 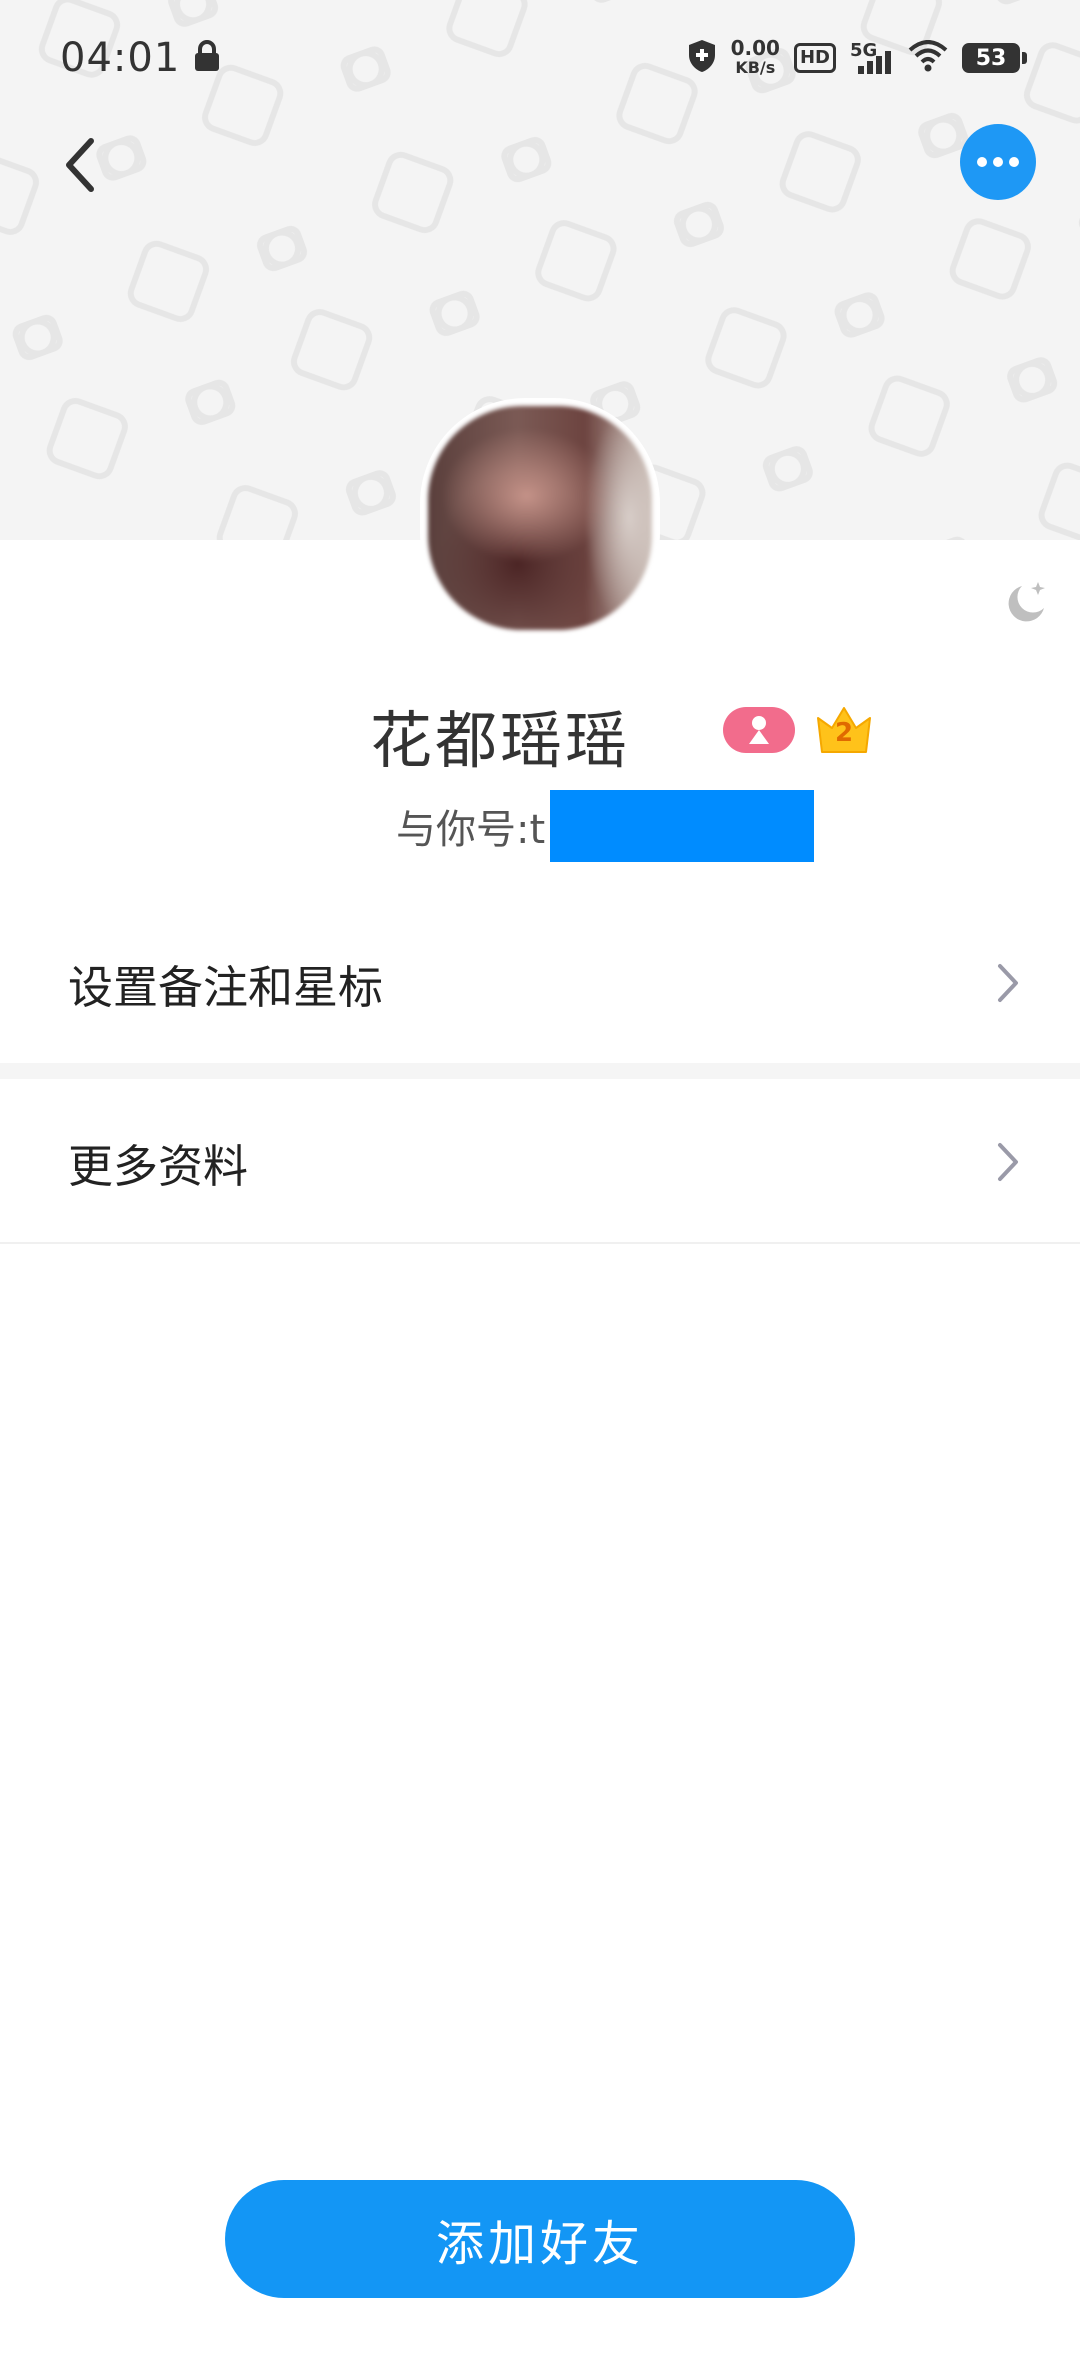 I want to click on user-name: 花都瑶瑶, so click(x=499, y=740).